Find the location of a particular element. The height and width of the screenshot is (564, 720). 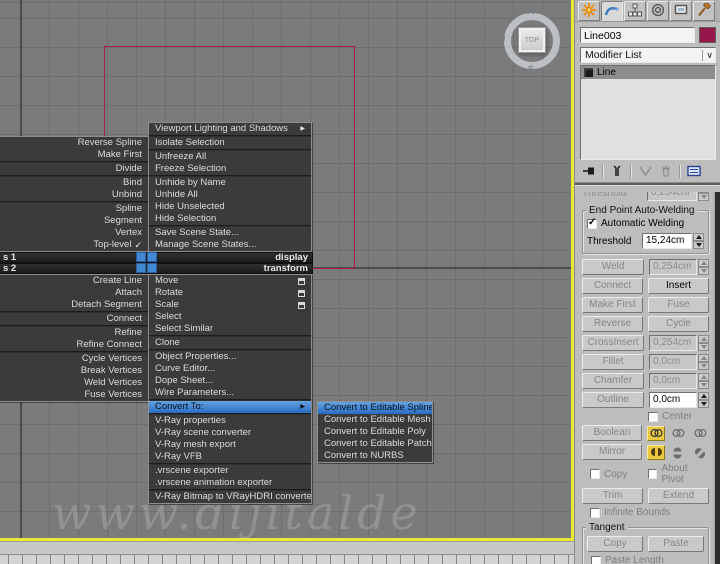

menu-item: Hide Selection is located at coordinates (230, 219).